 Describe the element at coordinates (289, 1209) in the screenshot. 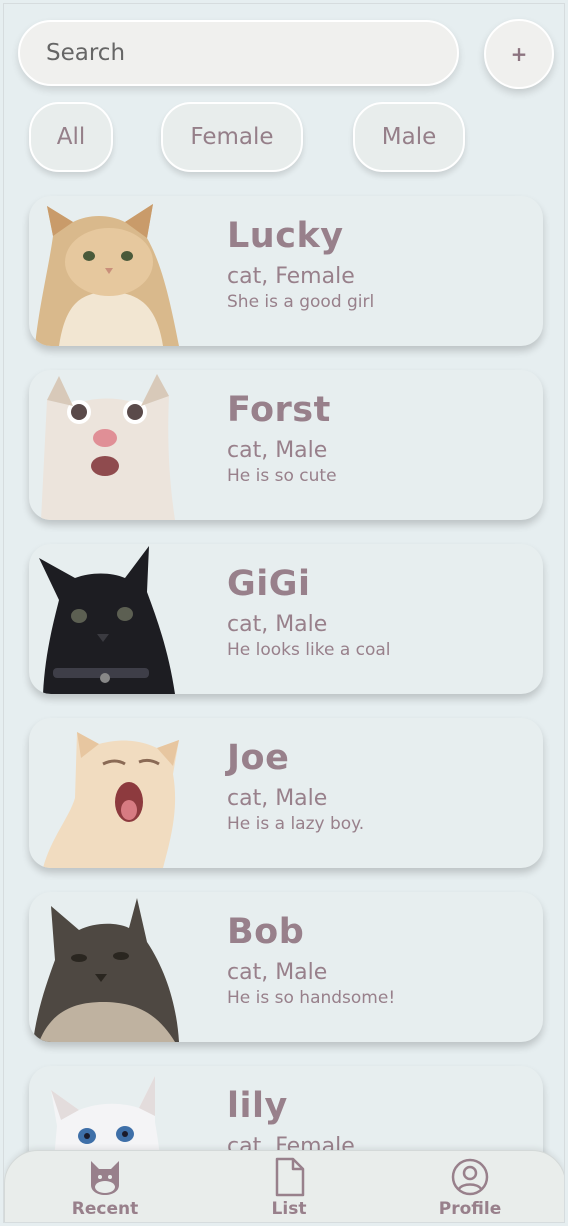

I see `tab-label: List` at that location.